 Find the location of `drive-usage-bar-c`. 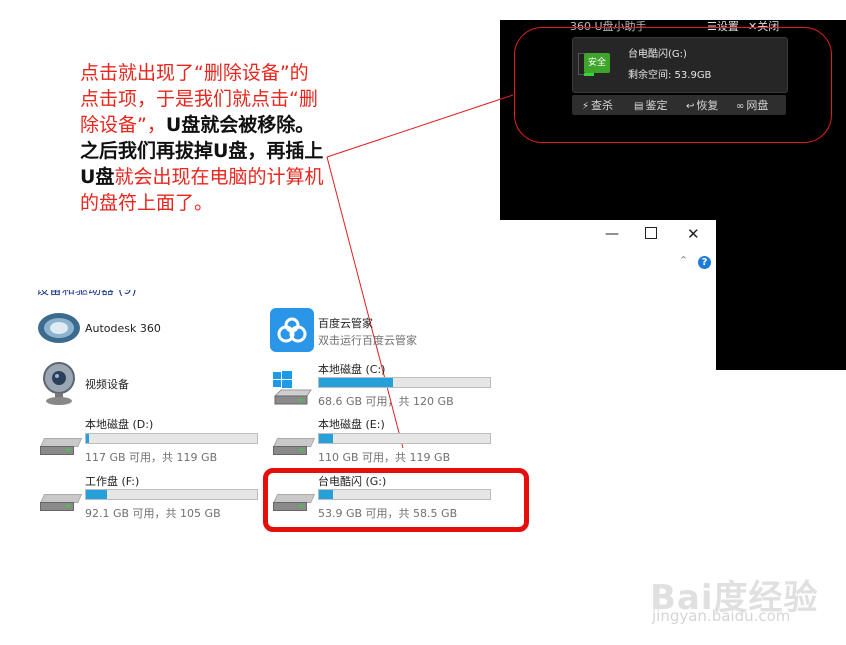

drive-usage-bar-c is located at coordinates (404, 382).